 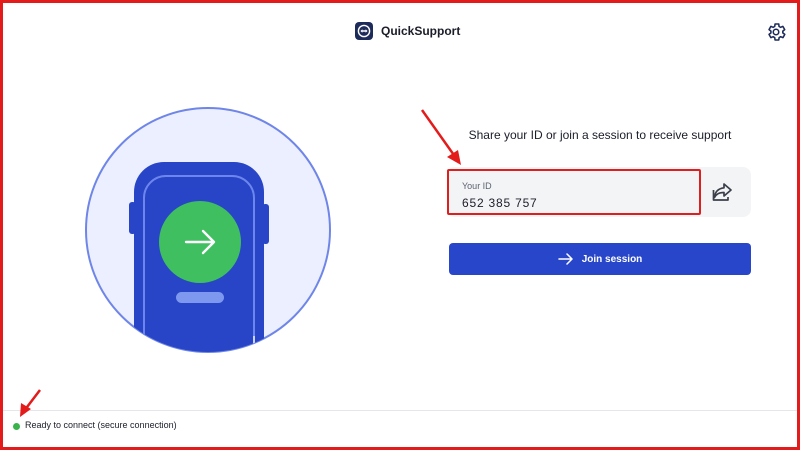 I want to click on your-id-label: Your ID, so click(x=477, y=186).